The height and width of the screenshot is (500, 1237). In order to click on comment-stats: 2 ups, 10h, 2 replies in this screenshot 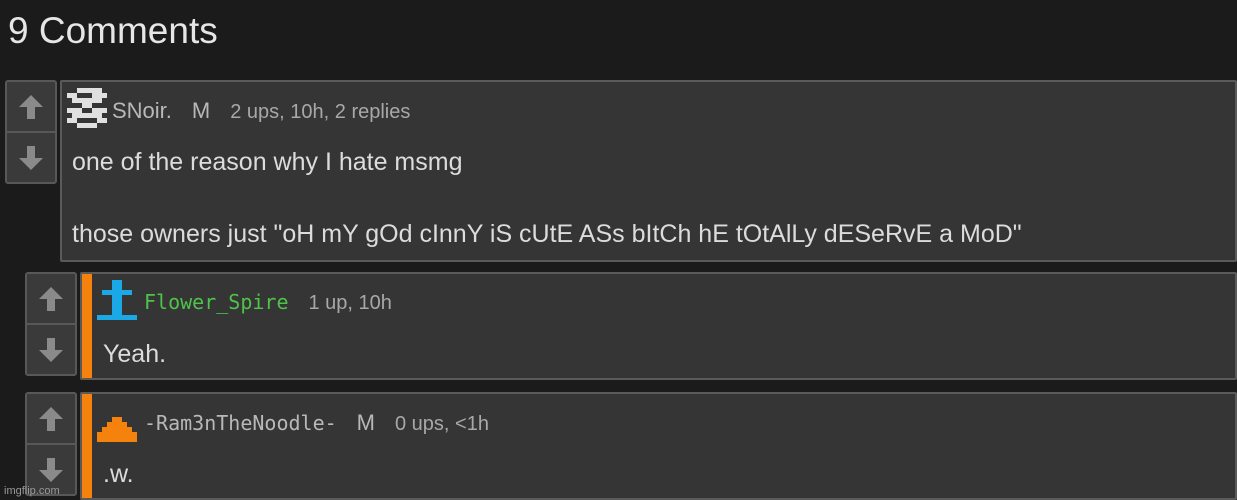, I will do `click(320, 112)`.